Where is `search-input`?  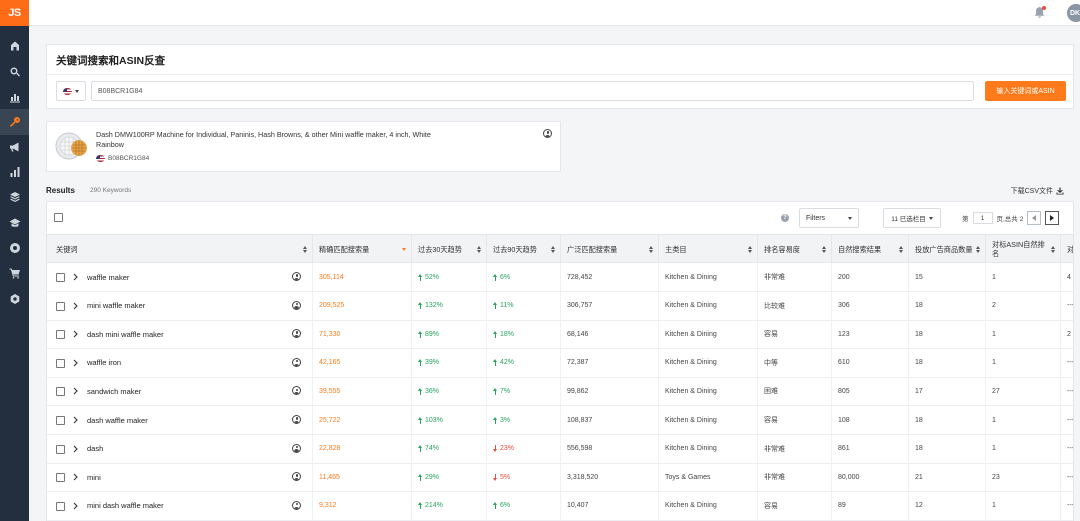
search-input is located at coordinates (532, 91).